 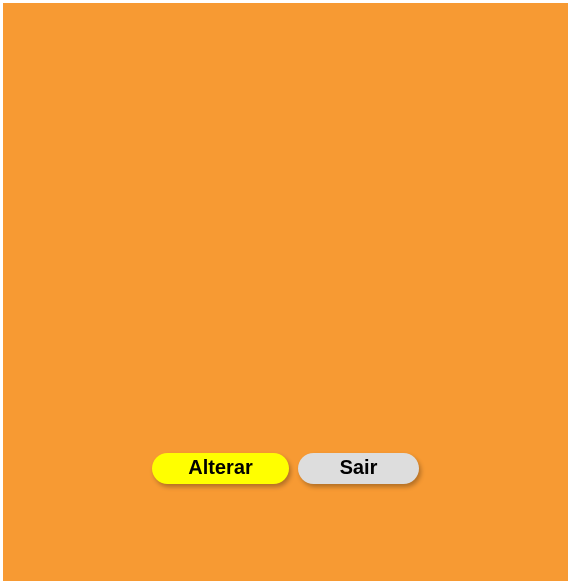 I want to click on alterar-button: Alterar, so click(x=220, y=468).